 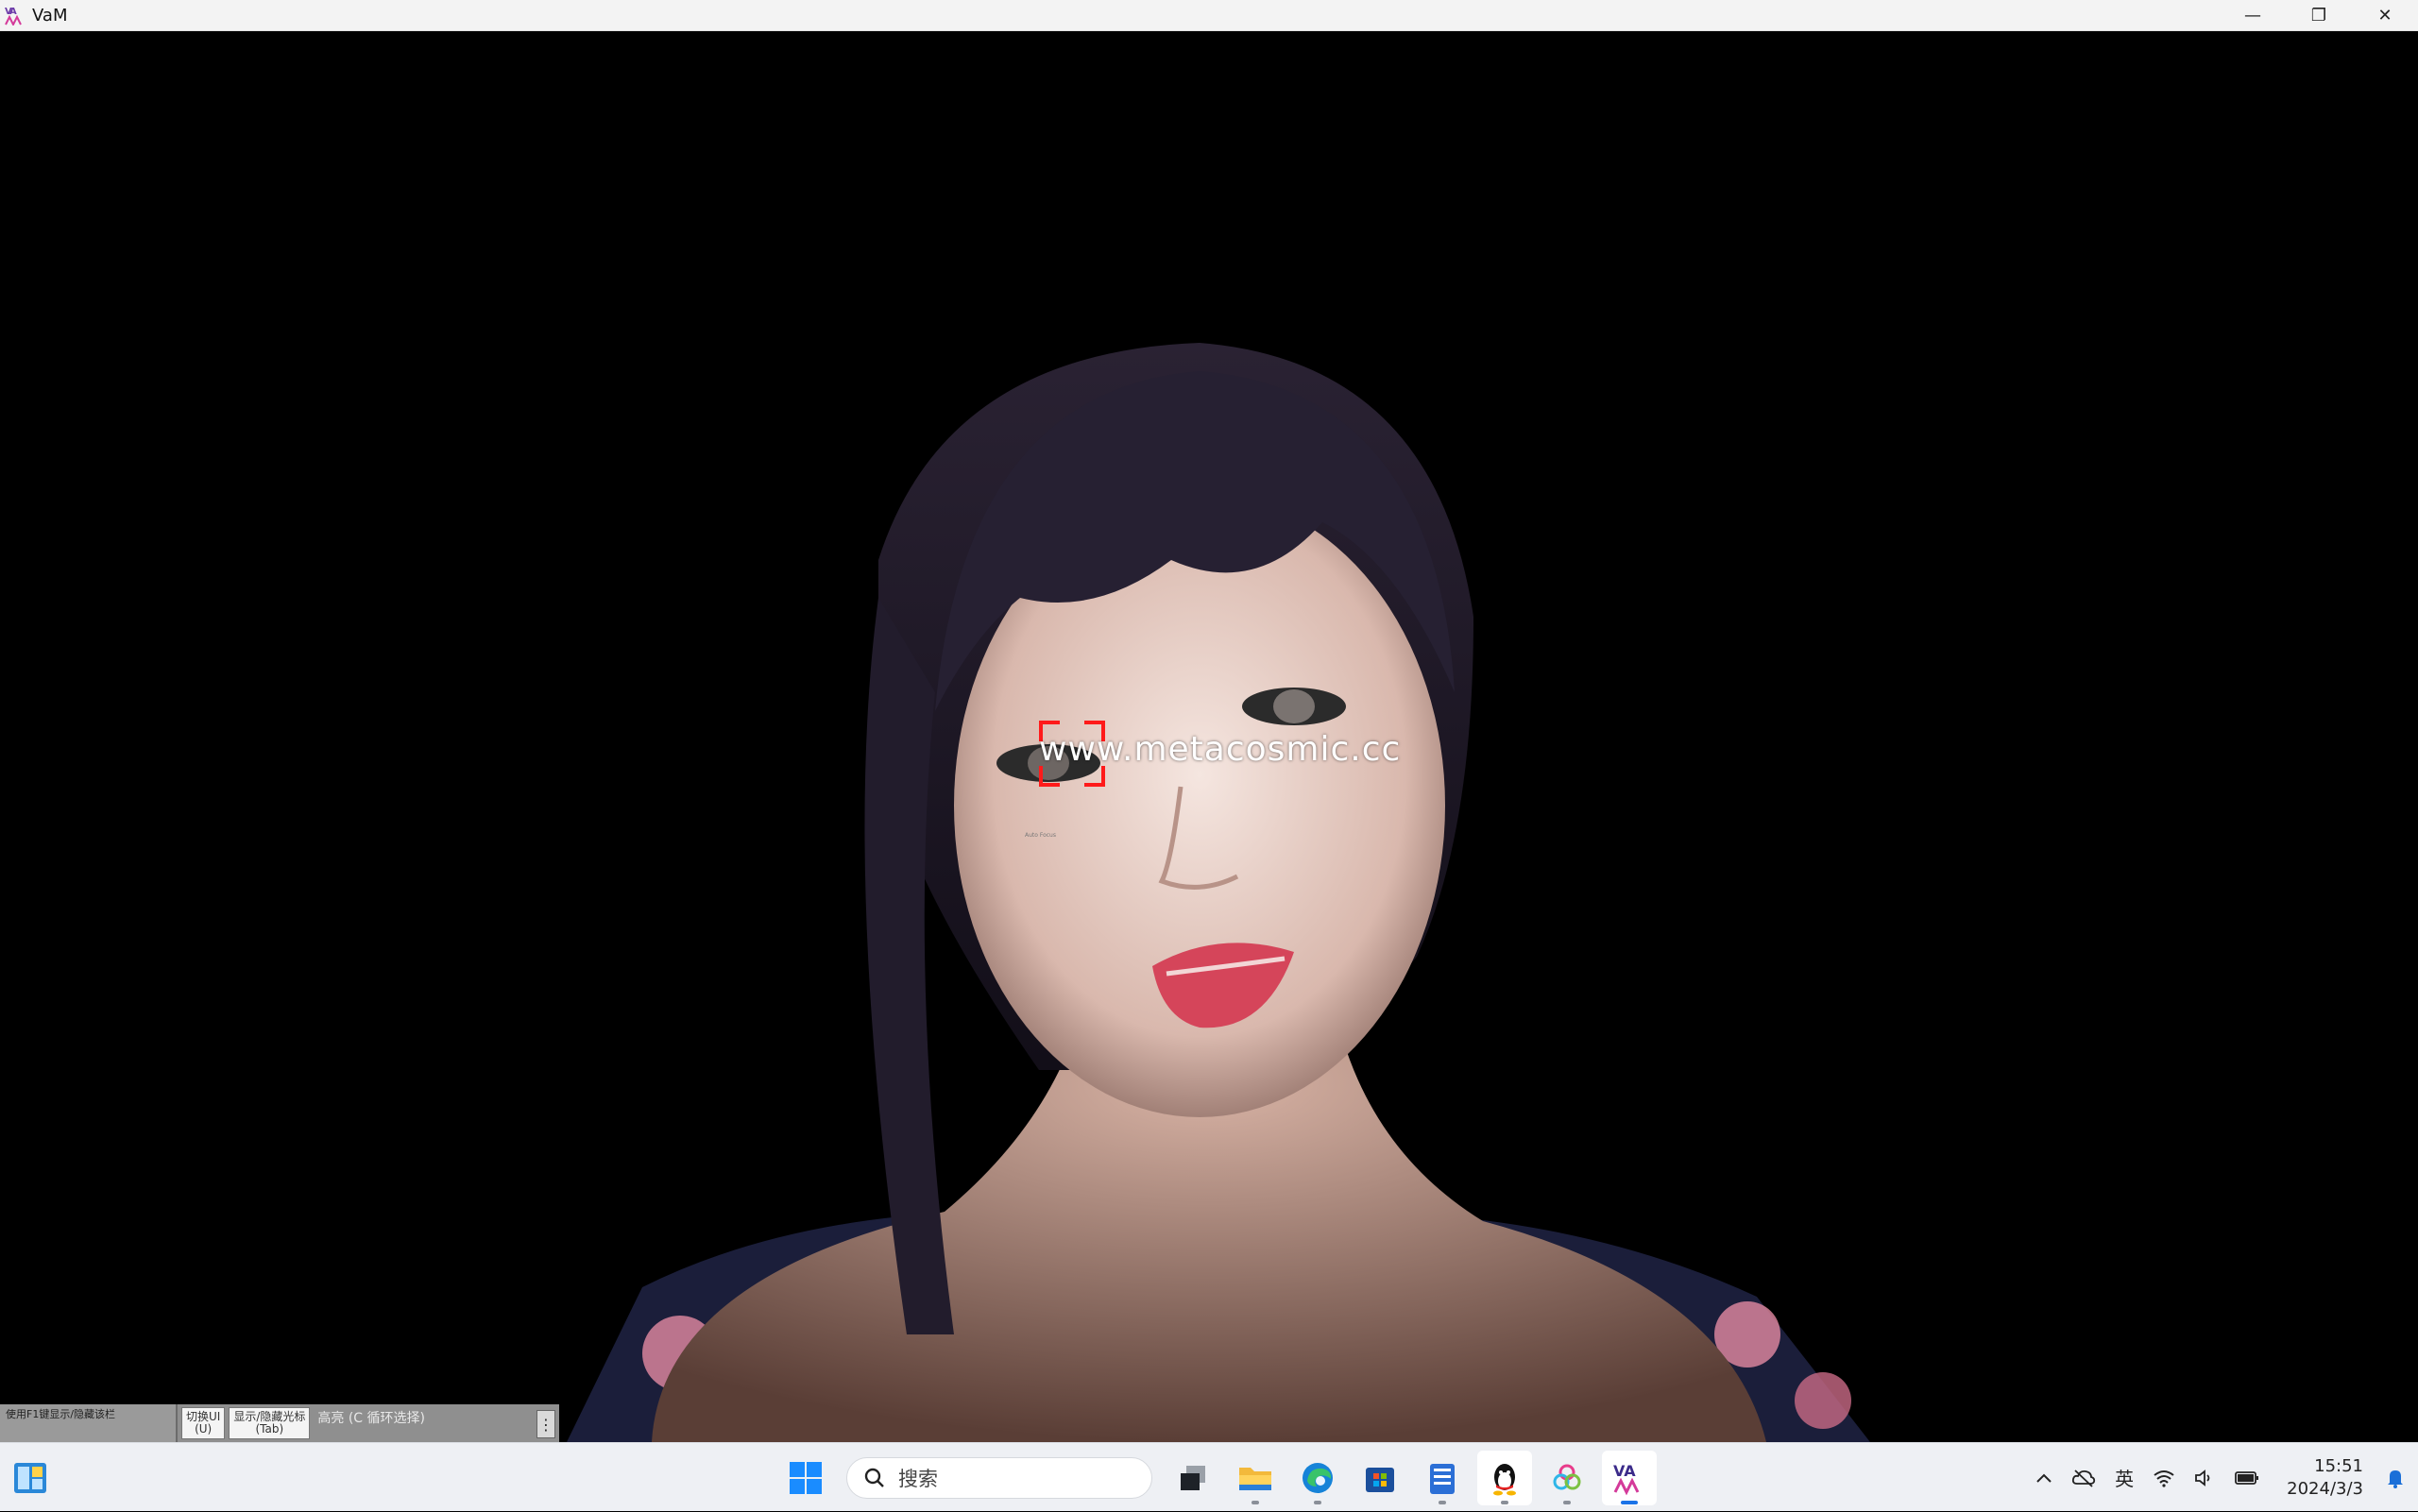 What do you see at coordinates (371, 1418) in the screenshot?
I see `highlight-toggle: 高亮 (C 循环选择)` at bounding box center [371, 1418].